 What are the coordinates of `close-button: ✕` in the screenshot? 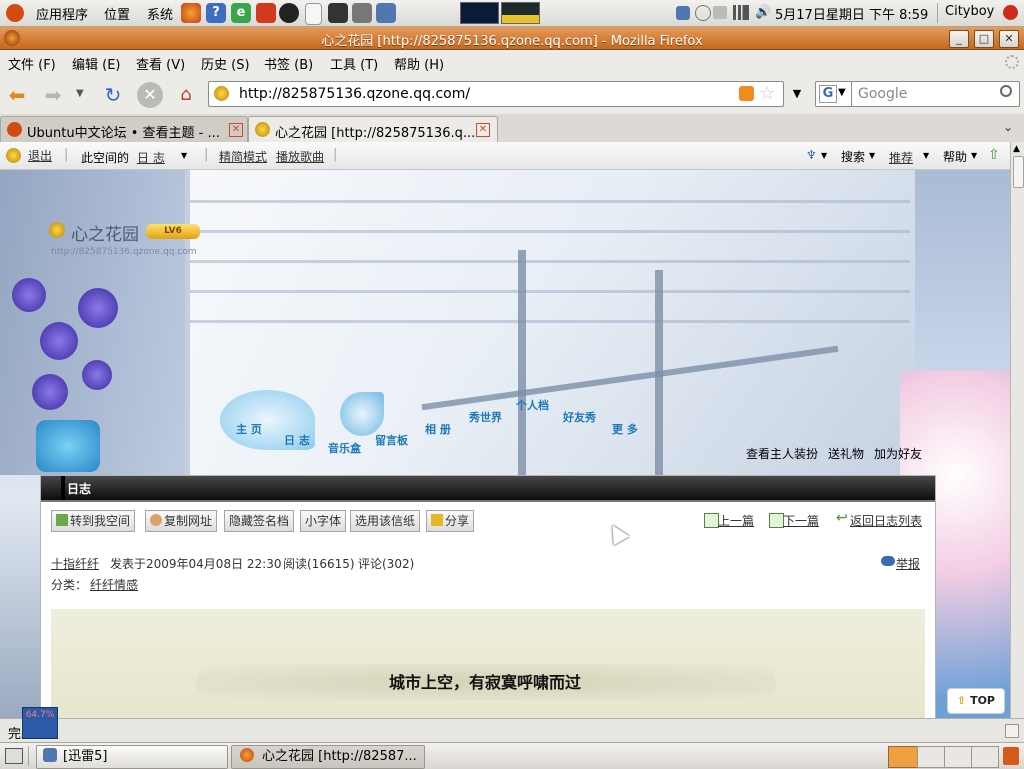 It's located at (1009, 39).